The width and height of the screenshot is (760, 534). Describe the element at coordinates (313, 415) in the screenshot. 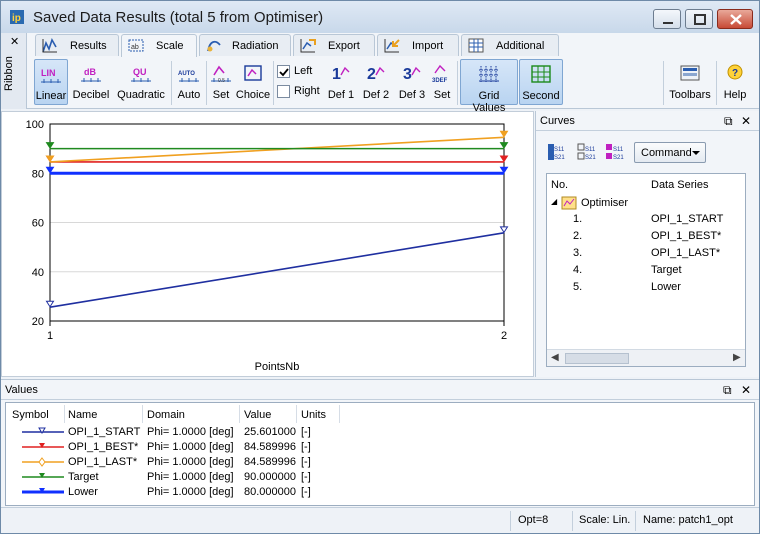

I see `column-header-units: Units` at that location.